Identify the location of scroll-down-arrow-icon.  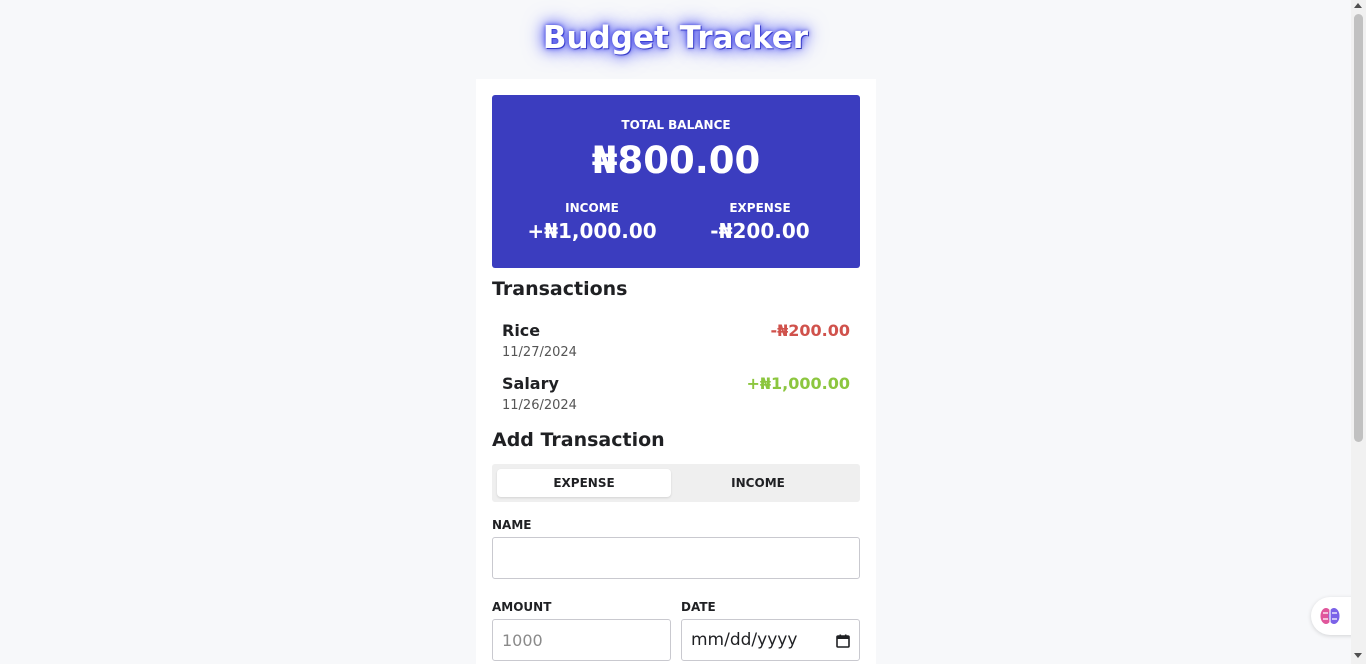
(1358, 655).